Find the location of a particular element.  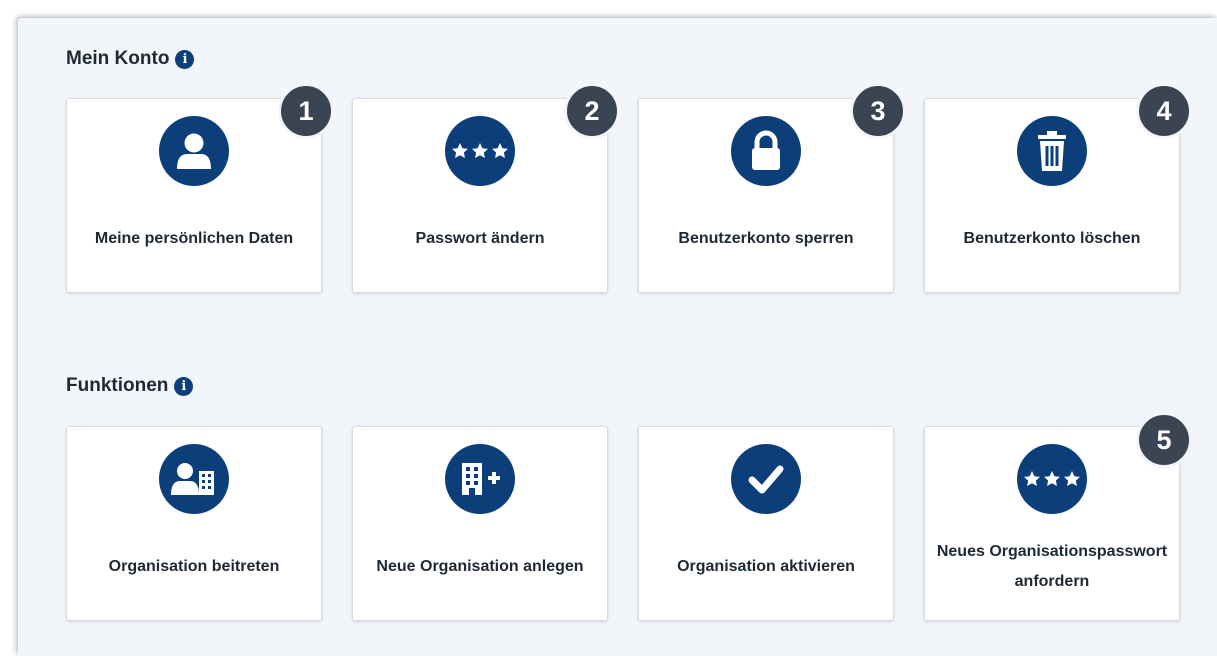

check-icon is located at coordinates (766, 479).